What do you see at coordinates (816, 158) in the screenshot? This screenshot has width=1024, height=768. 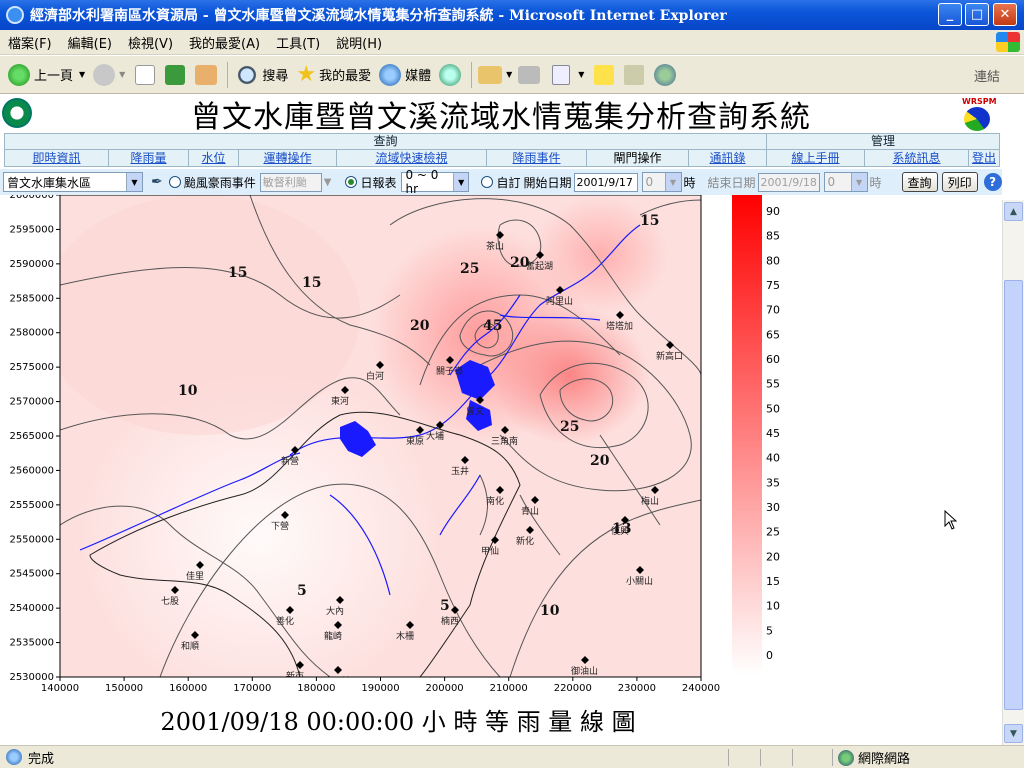 I see `nav-manual: 線上手冊` at bounding box center [816, 158].